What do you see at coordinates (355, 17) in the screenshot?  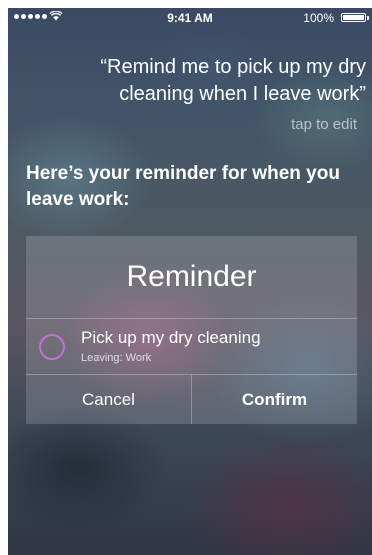 I see `battery-icon` at bounding box center [355, 17].